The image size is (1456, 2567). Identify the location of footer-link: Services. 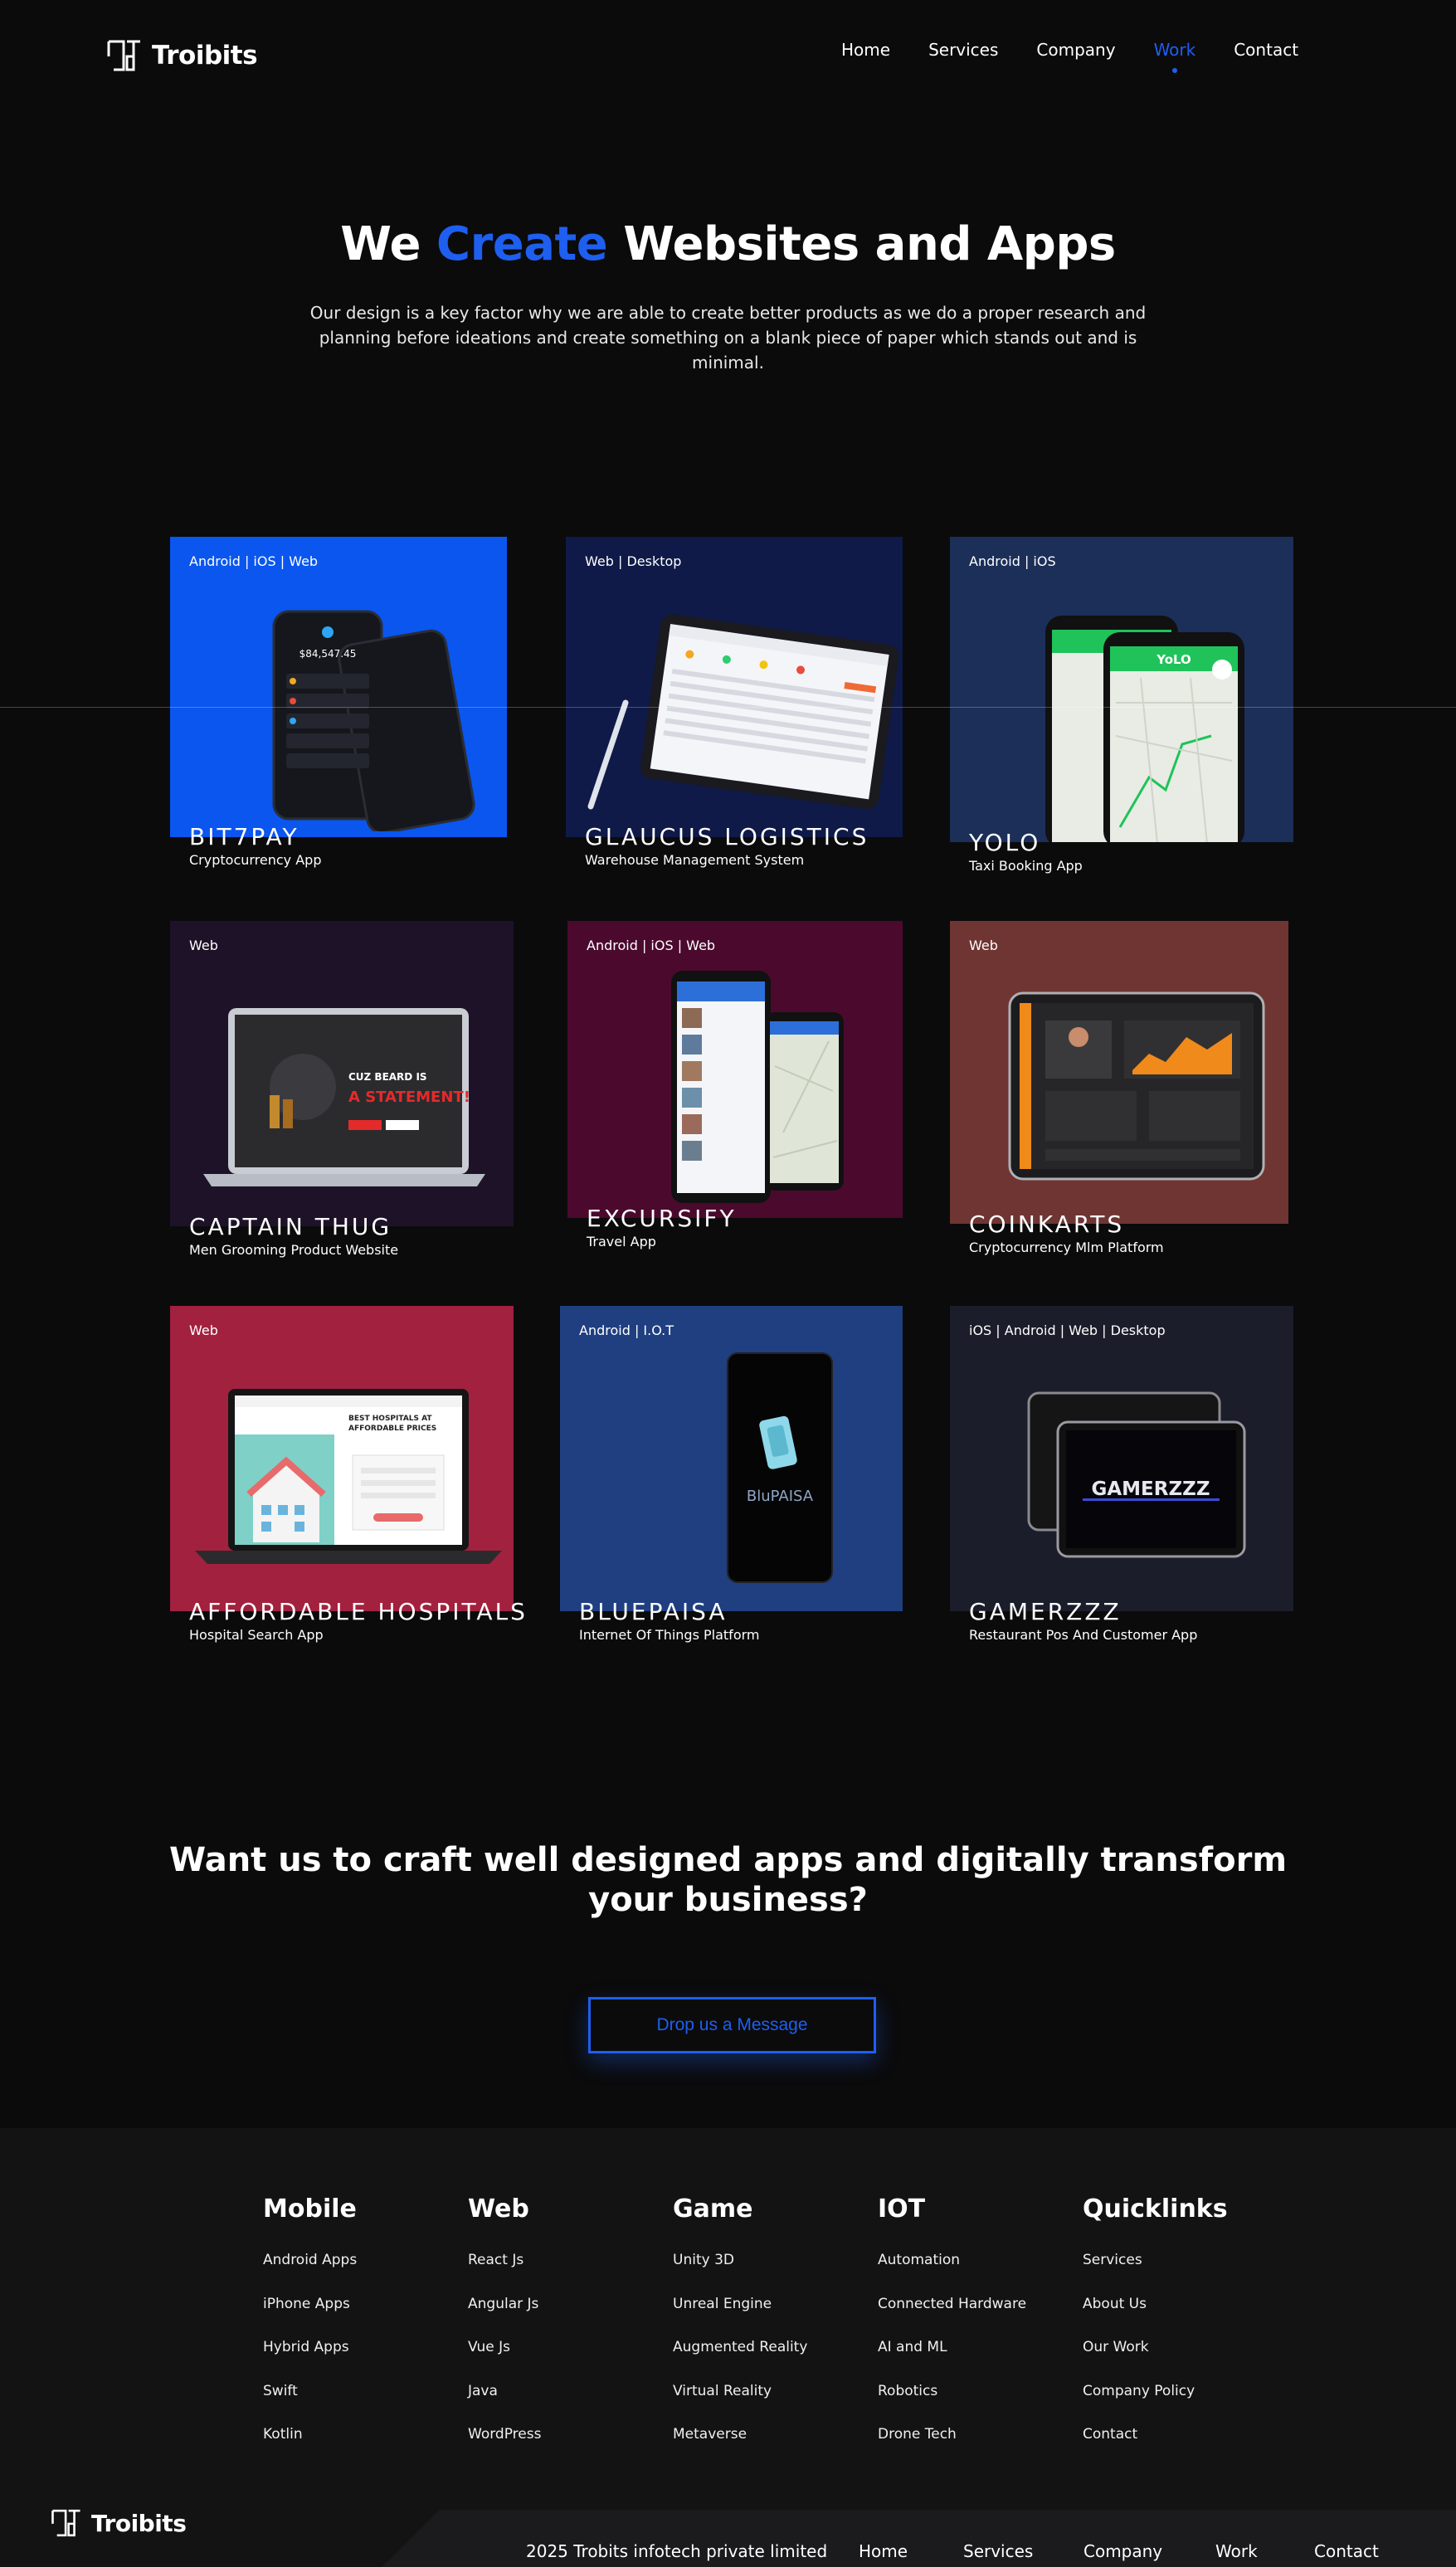
(1155, 2274).